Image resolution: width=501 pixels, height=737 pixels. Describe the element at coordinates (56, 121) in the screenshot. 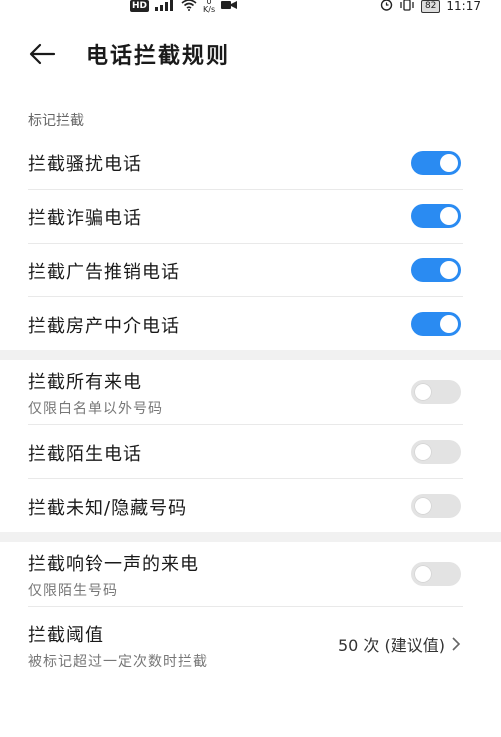

I see `section-label-marked: 标记拦截` at that location.